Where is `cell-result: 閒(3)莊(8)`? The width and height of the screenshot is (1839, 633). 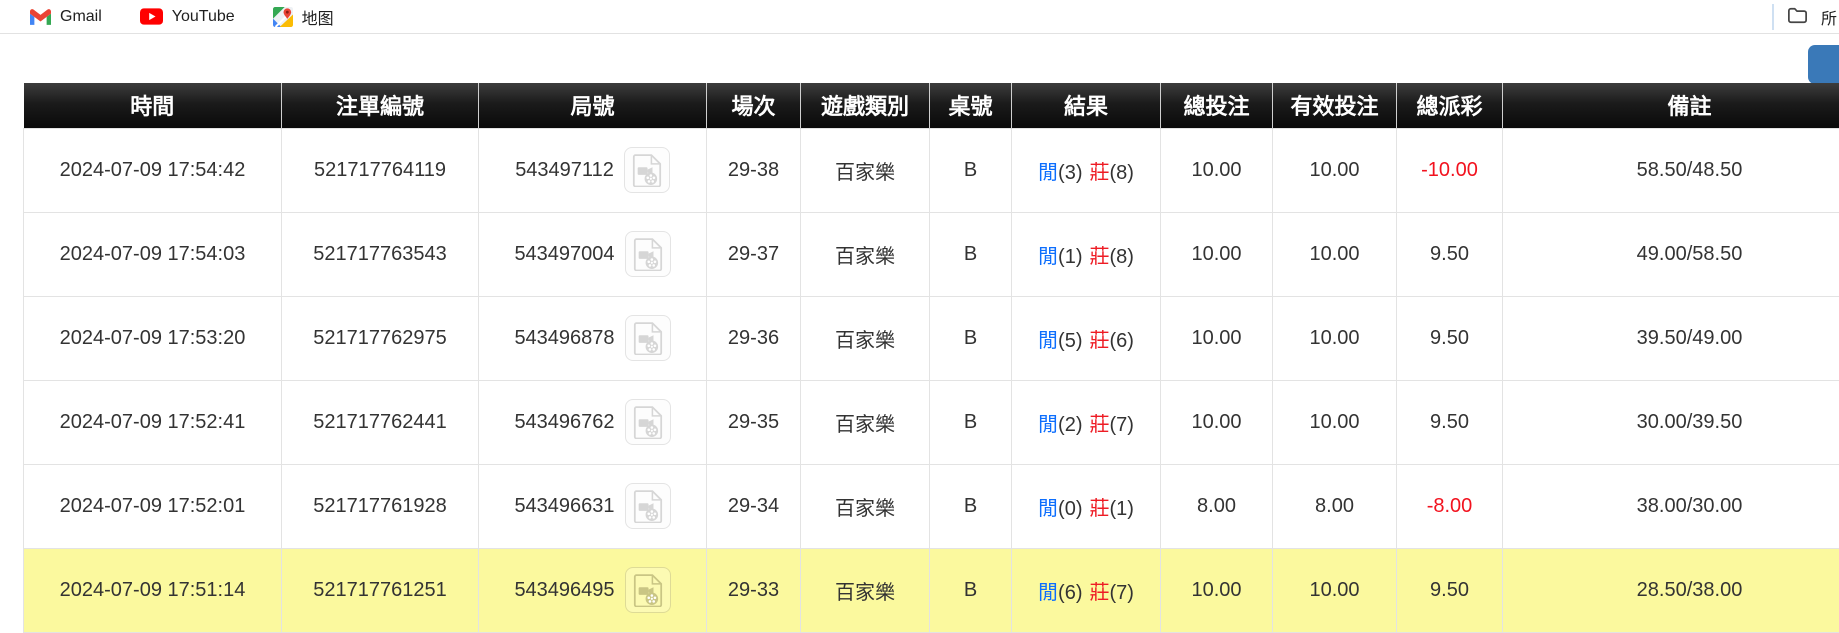 cell-result: 閒(3)莊(8) is located at coordinates (1086, 170).